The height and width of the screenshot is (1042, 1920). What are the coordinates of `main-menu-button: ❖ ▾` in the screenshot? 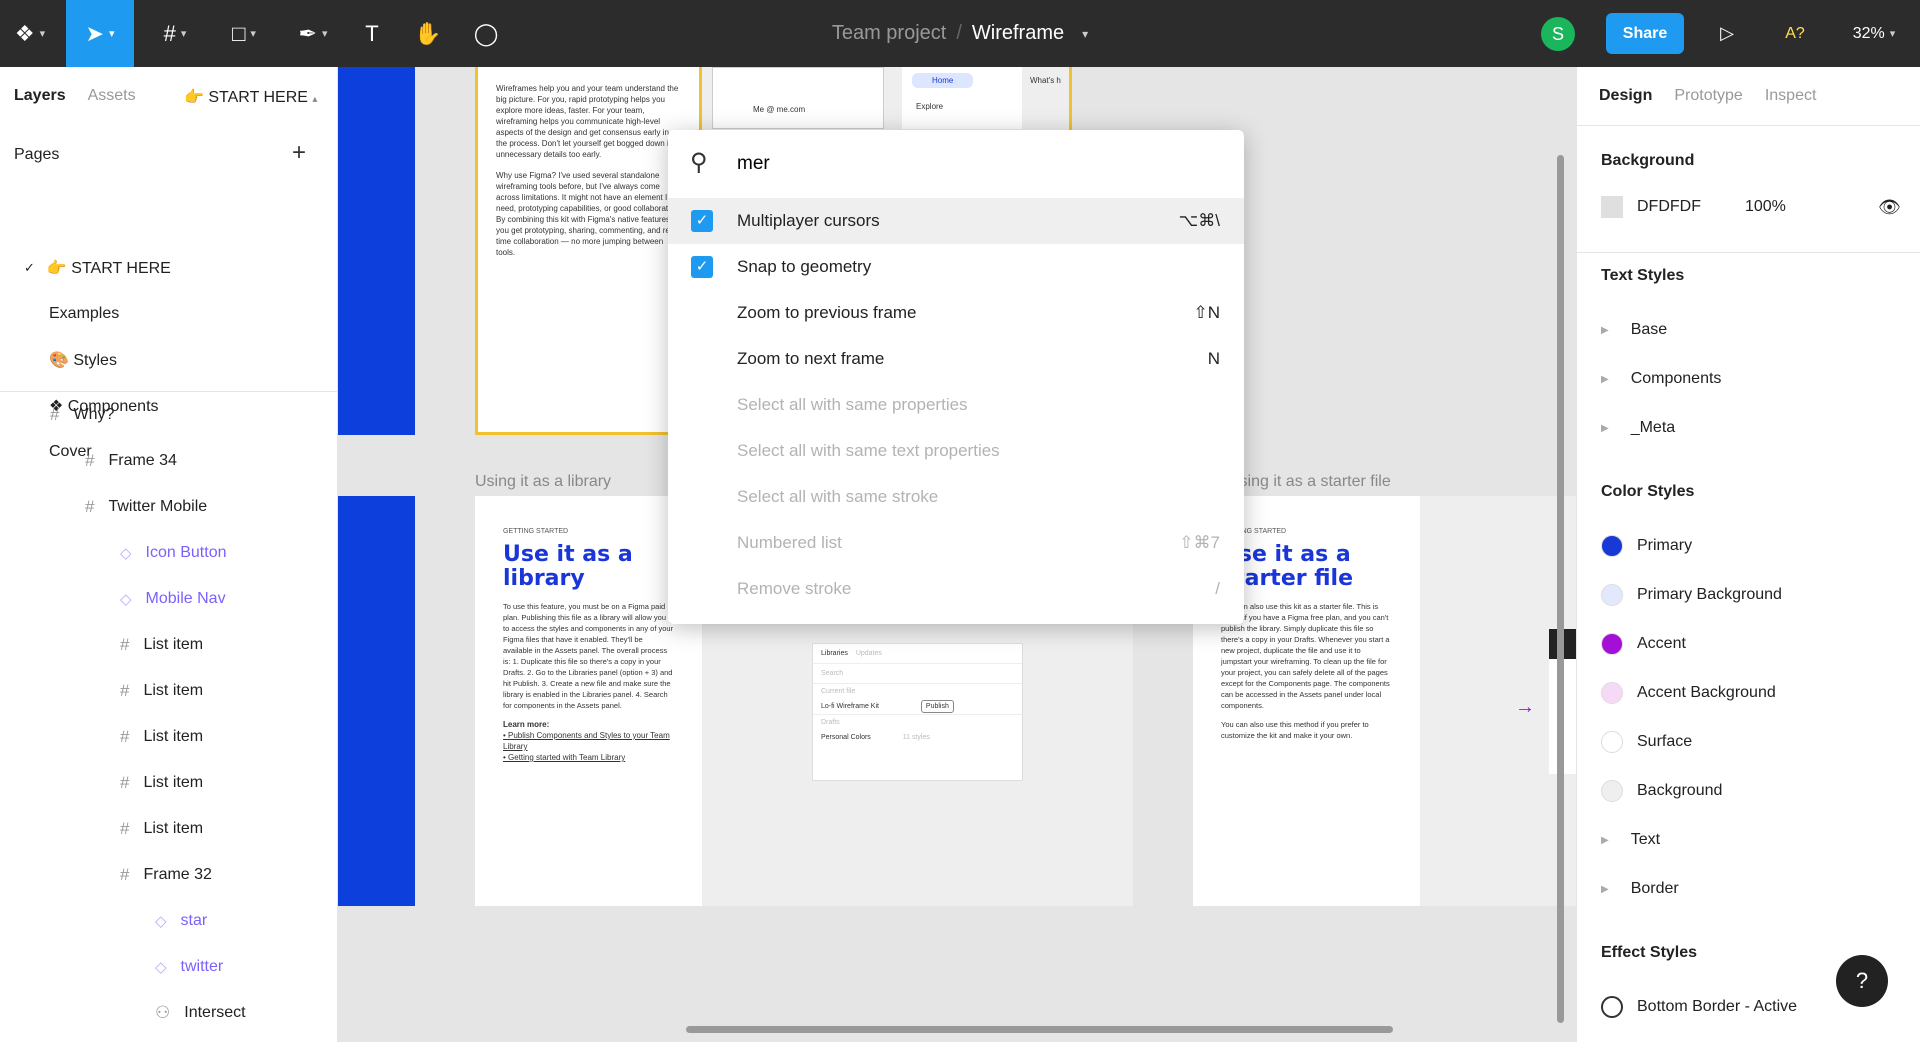 It's located at (30, 33).